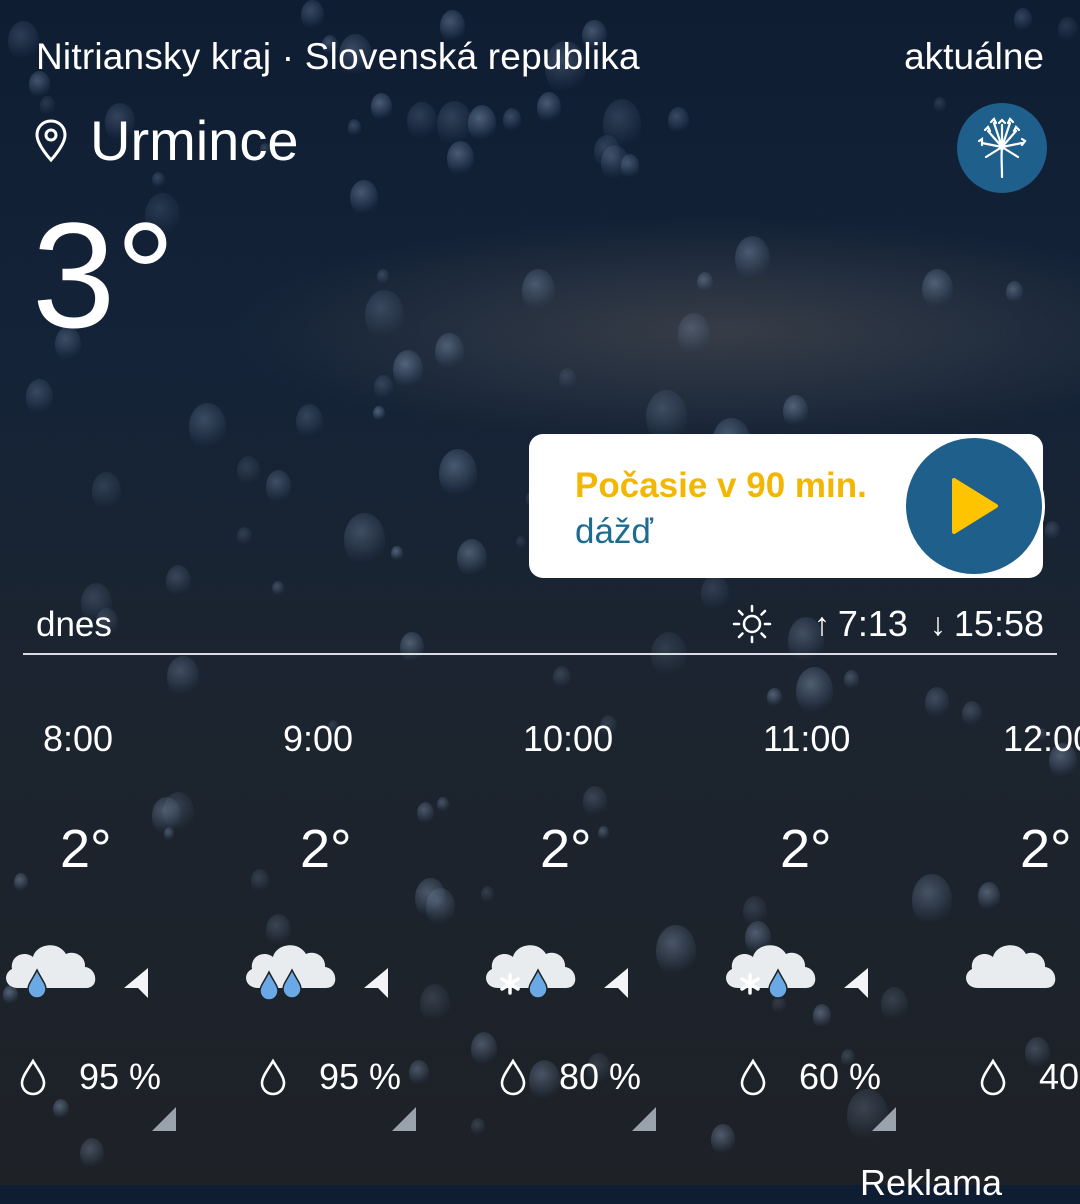  What do you see at coordinates (600, 1076) in the screenshot?
I see `precipitation-probability: 80 %` at bounding box center [600, 1076].